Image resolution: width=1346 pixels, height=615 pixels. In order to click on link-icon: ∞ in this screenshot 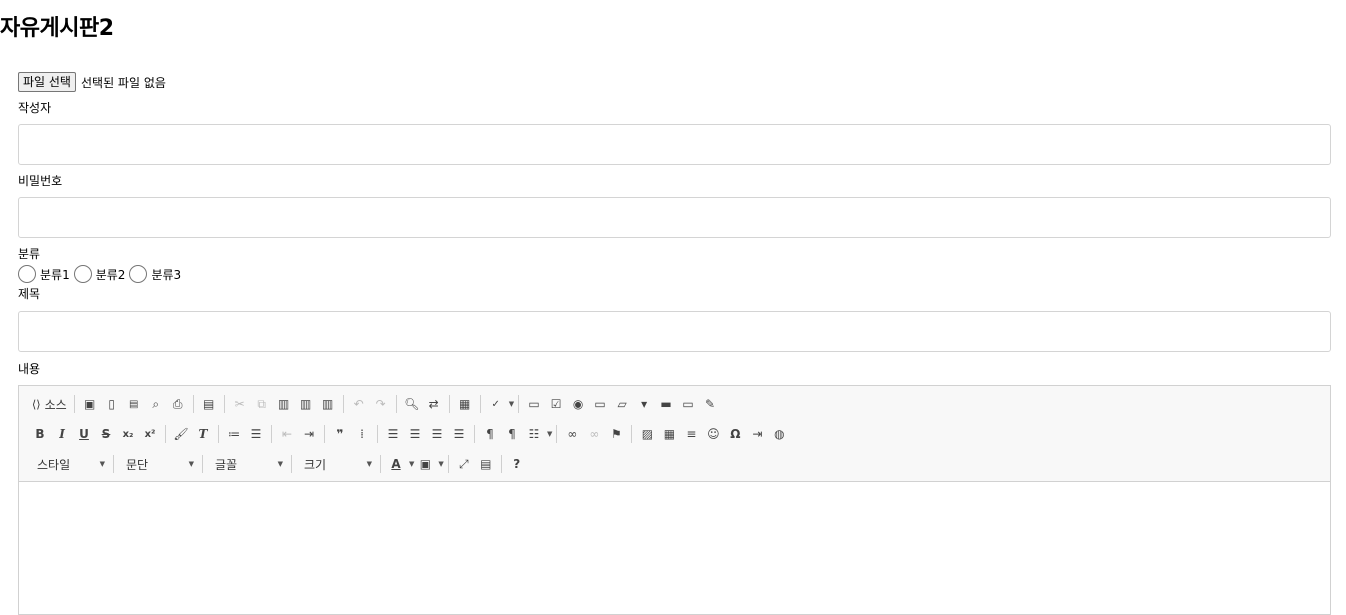, I will do `click(572, 434)`.